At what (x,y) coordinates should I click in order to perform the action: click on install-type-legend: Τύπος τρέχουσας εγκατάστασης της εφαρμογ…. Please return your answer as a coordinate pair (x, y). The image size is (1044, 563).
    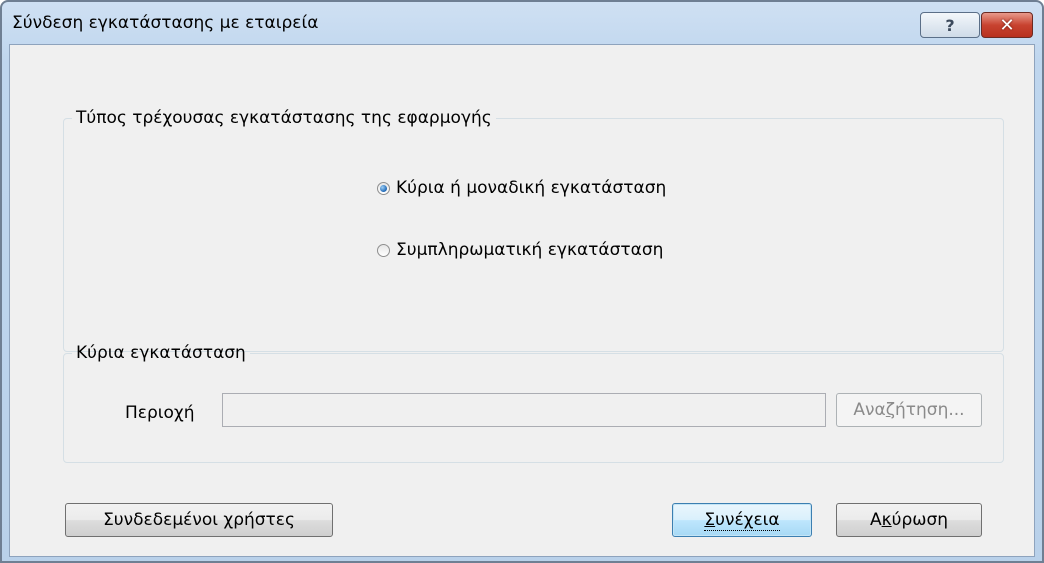
    Looking at the image, I should click on (284, 118).